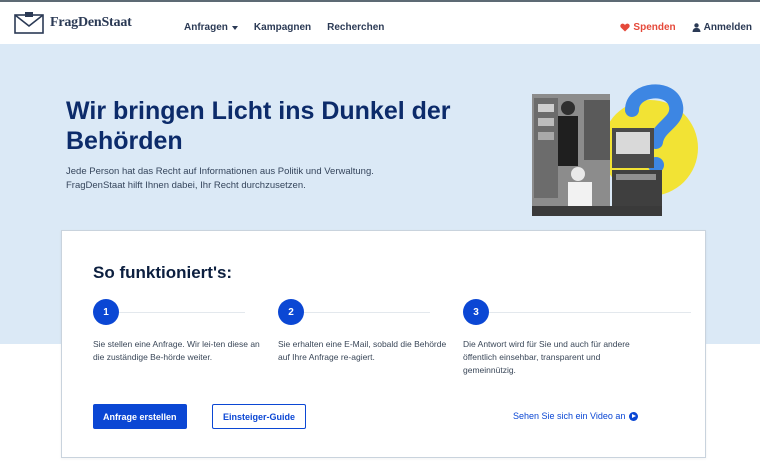 The image size is (760, 464). I want to click on how-it-works-title: So funktioniert's:, so click(163, 272).